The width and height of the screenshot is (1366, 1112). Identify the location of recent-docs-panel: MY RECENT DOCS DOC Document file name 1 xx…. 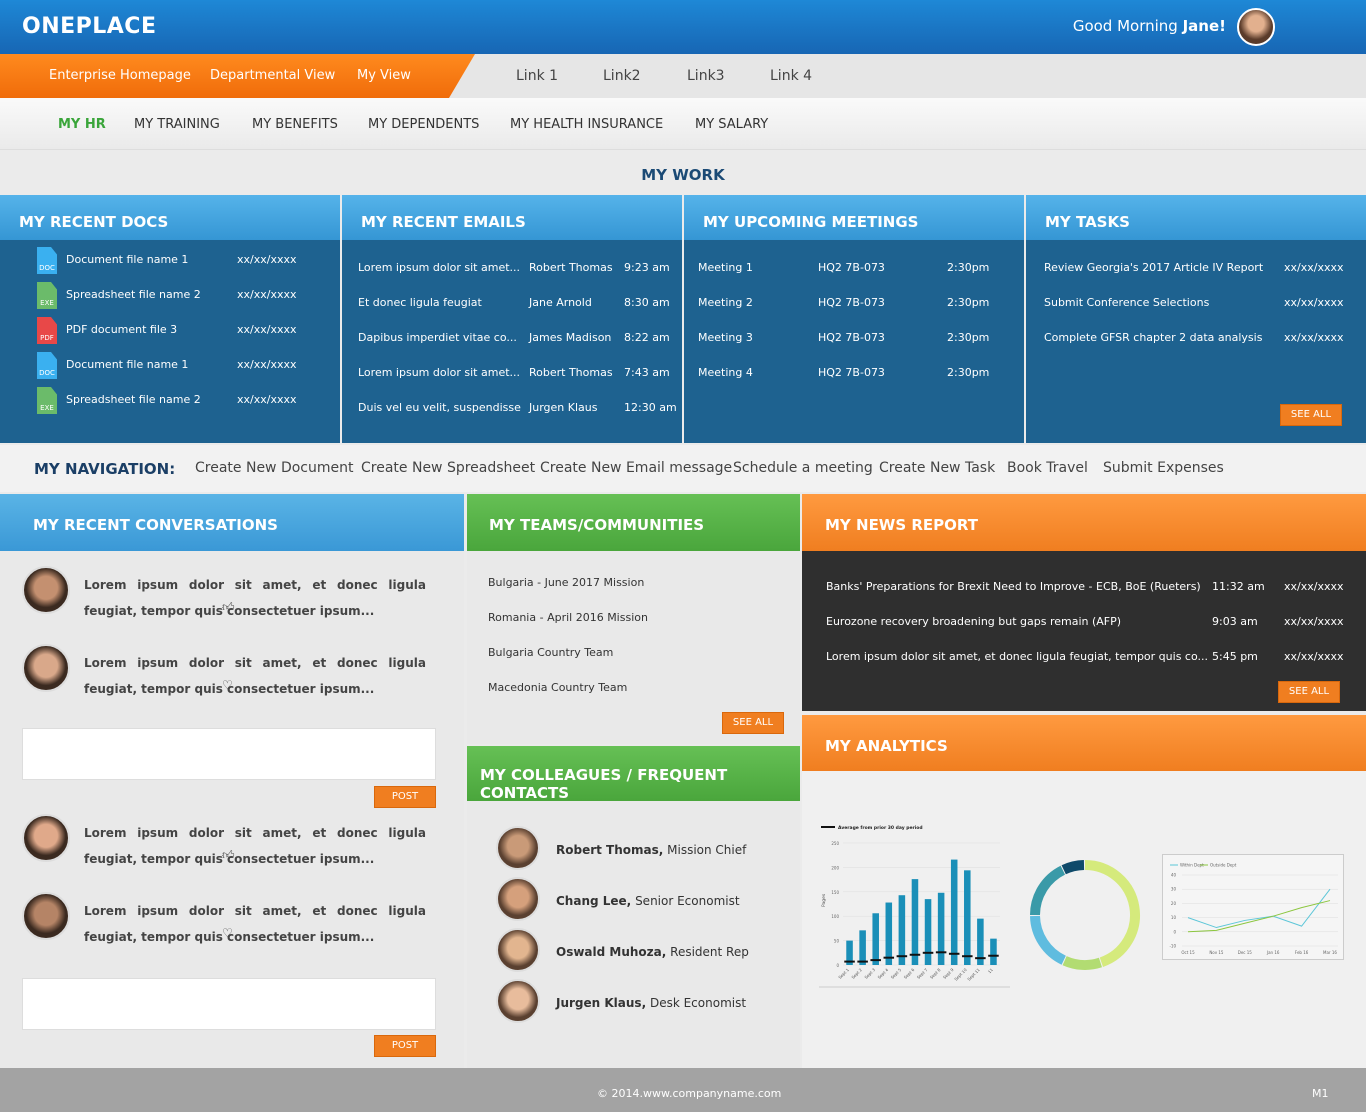
(170, 319).